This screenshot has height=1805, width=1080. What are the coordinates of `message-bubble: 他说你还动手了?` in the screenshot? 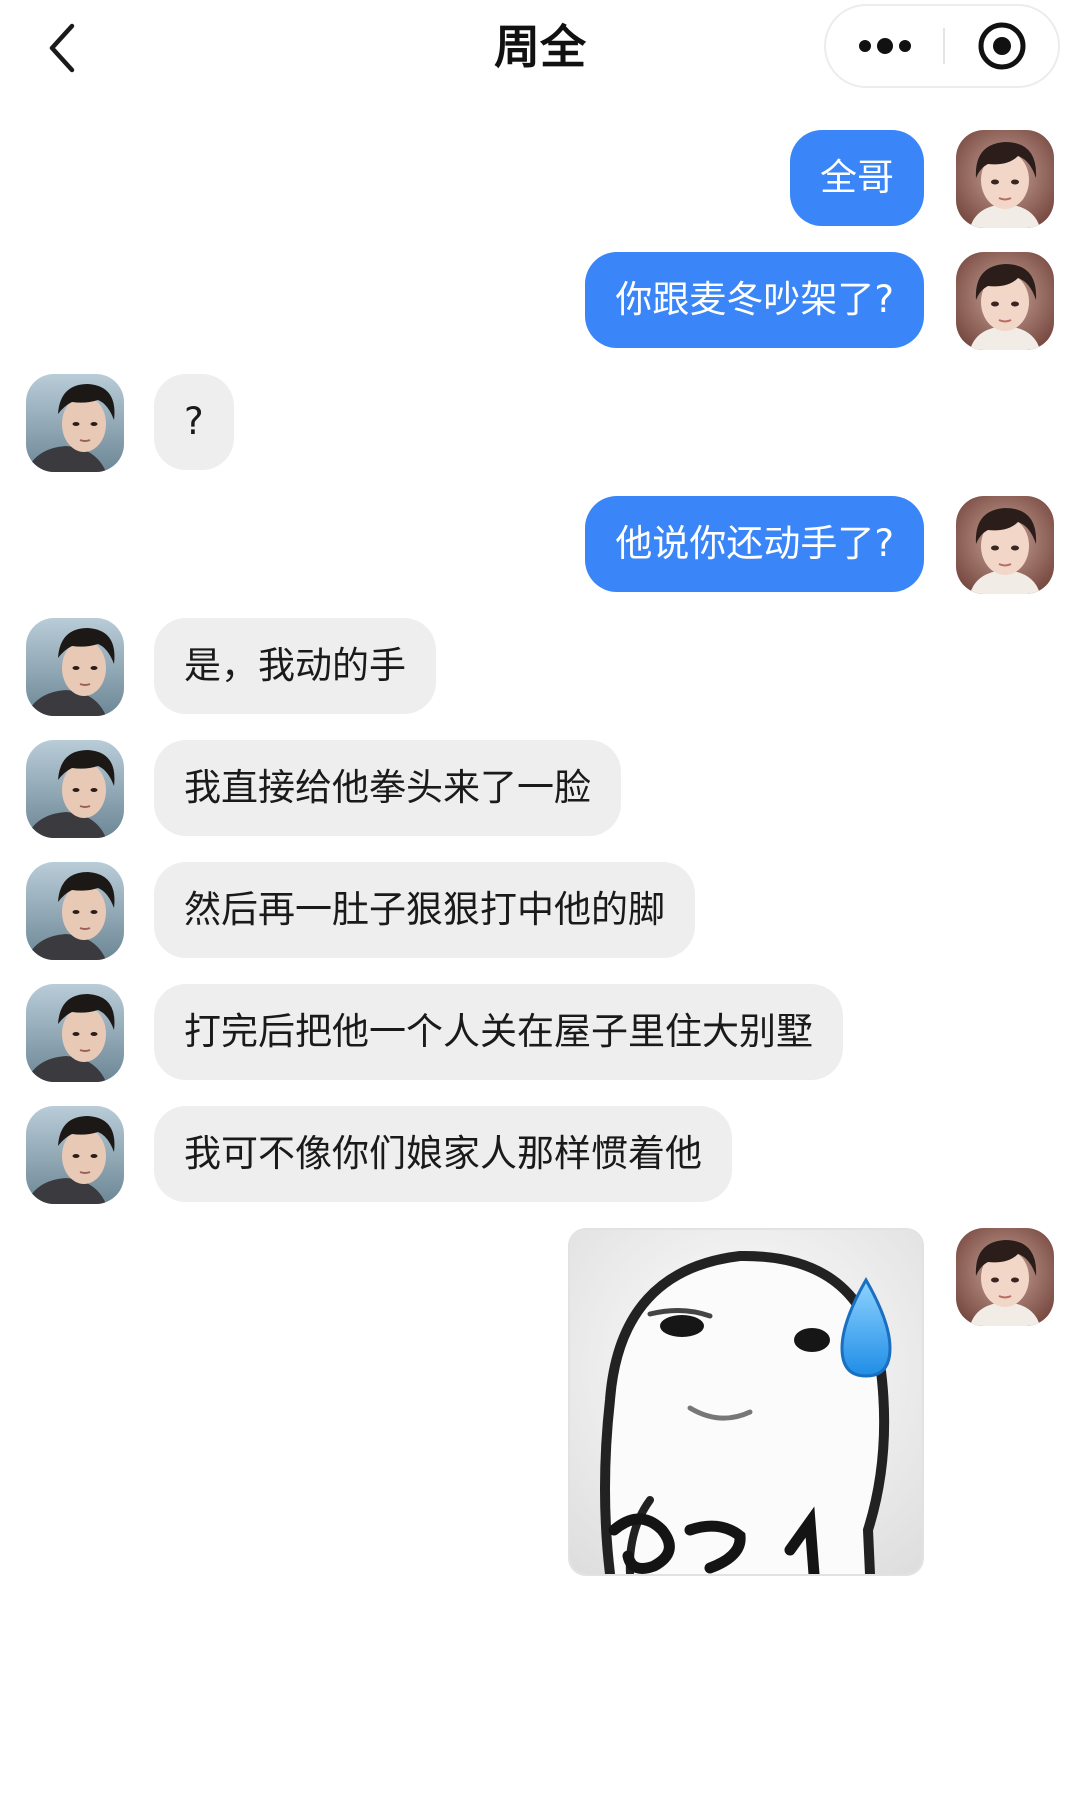 It's located at (754, 544).